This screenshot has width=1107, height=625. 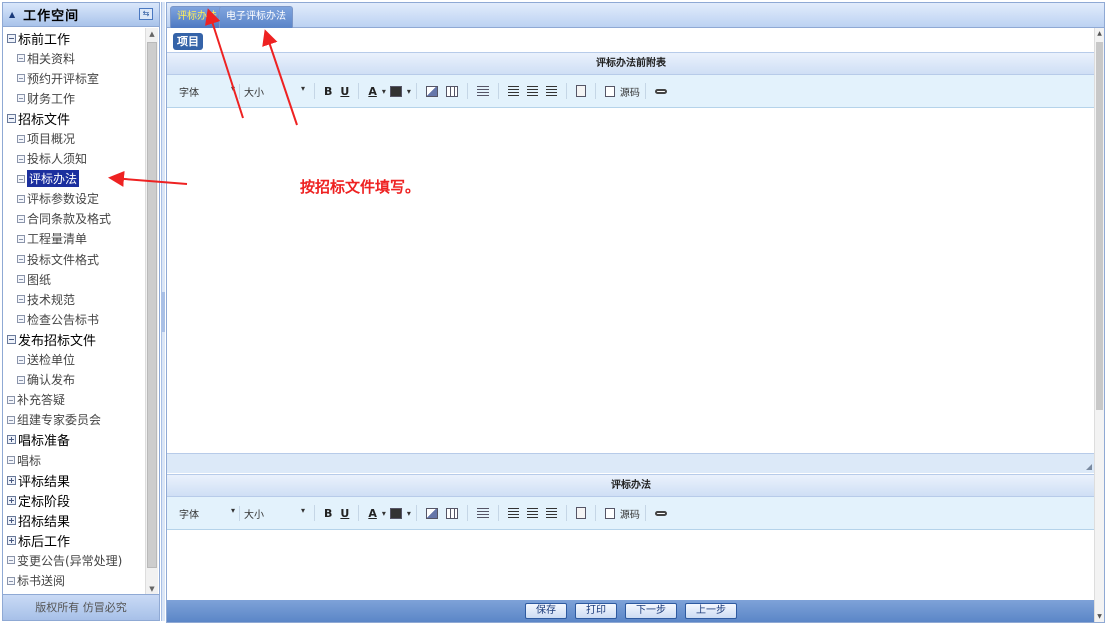 I want to click on sidebar-item: 招标文件, so click(x=74, y=118).